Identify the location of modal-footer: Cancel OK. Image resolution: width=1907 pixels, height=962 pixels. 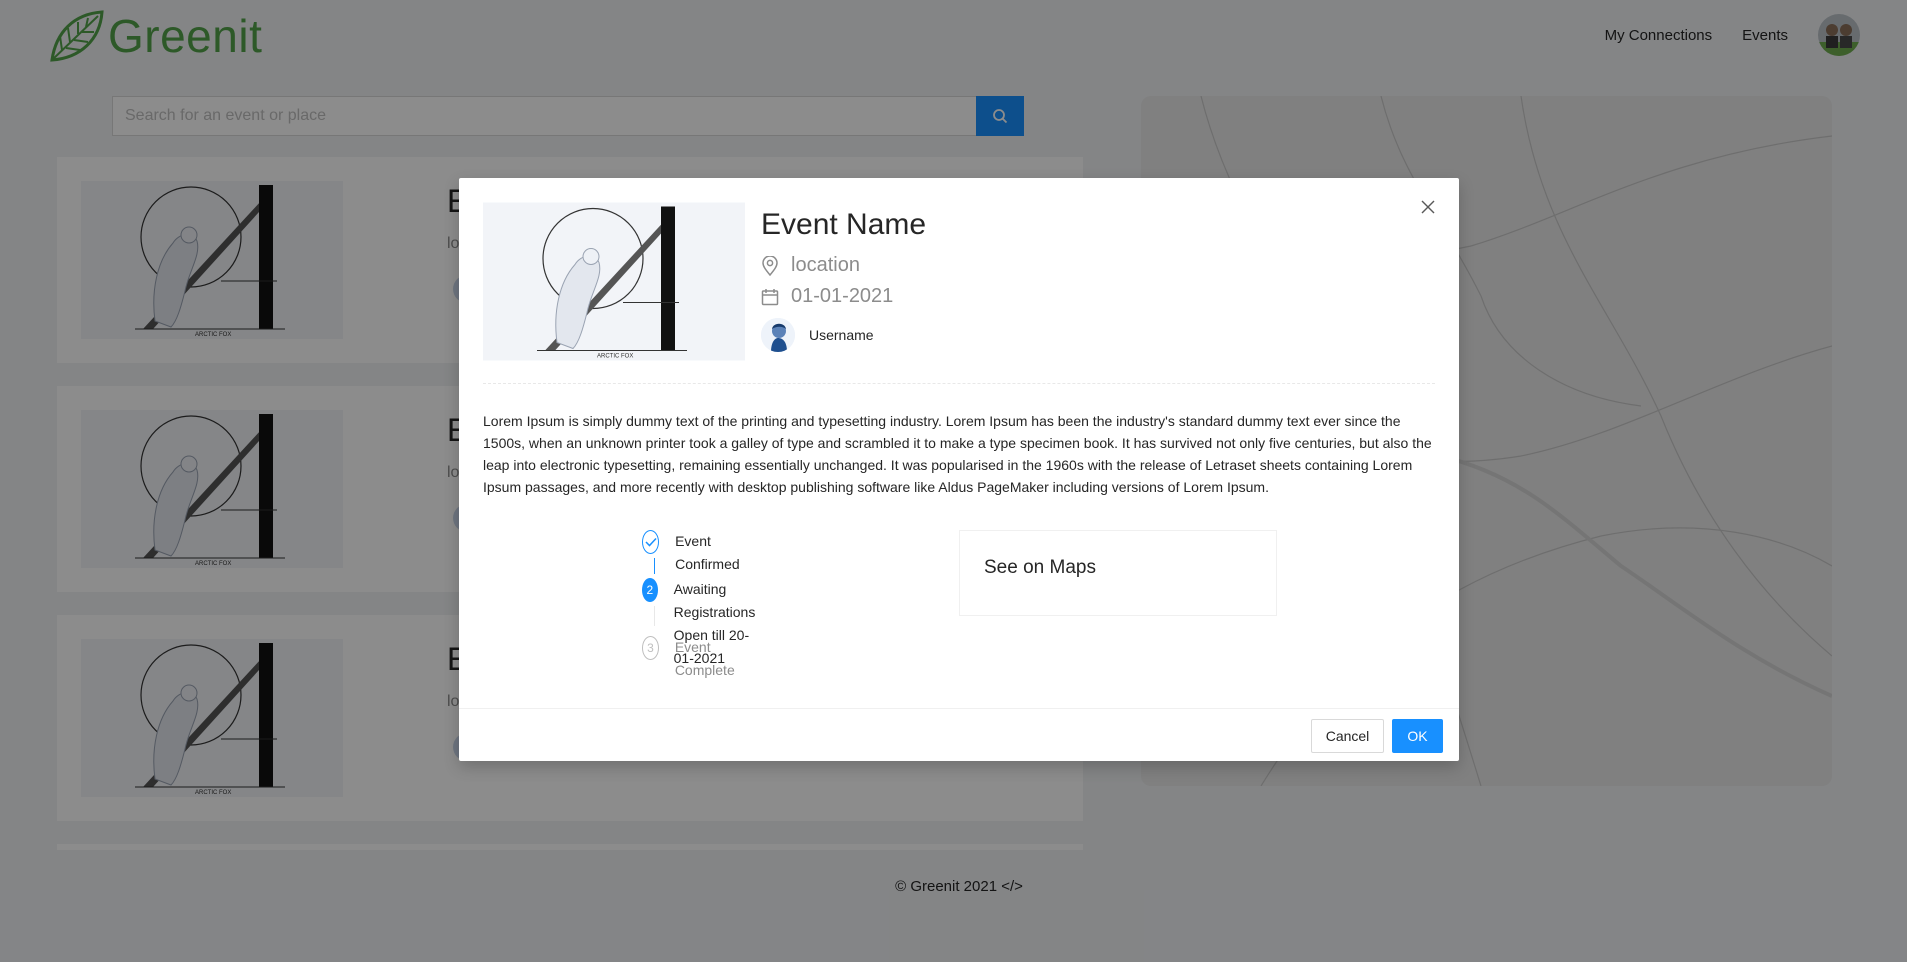
(959, 735).